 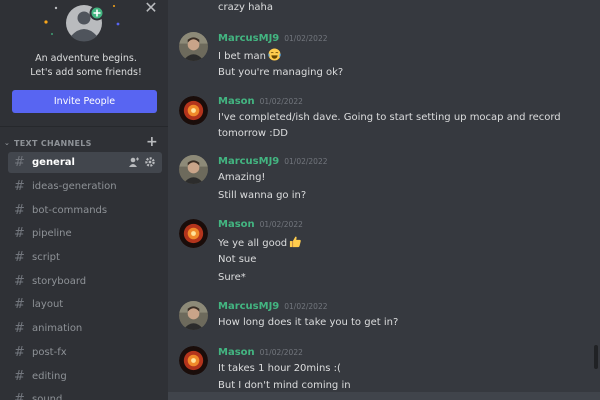 I want to click on channel-pipeline: # pipeline, so click(x=85, y=233).